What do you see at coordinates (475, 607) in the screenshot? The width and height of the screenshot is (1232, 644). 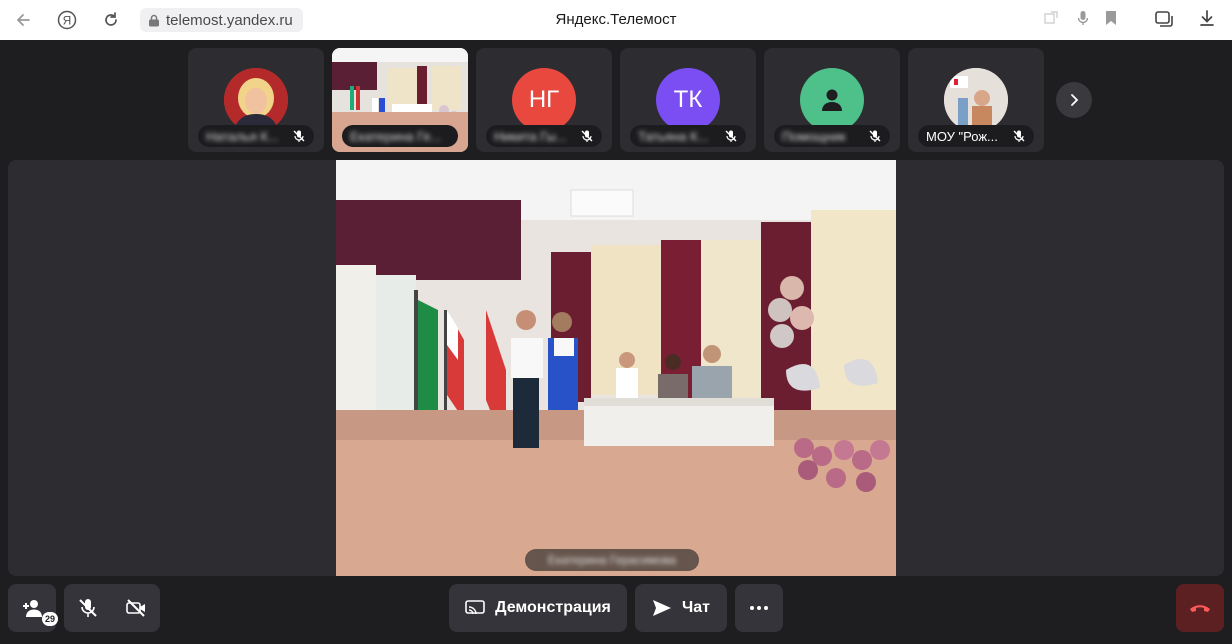 I see `screen-share-icon` at bounding box center [475, 607].